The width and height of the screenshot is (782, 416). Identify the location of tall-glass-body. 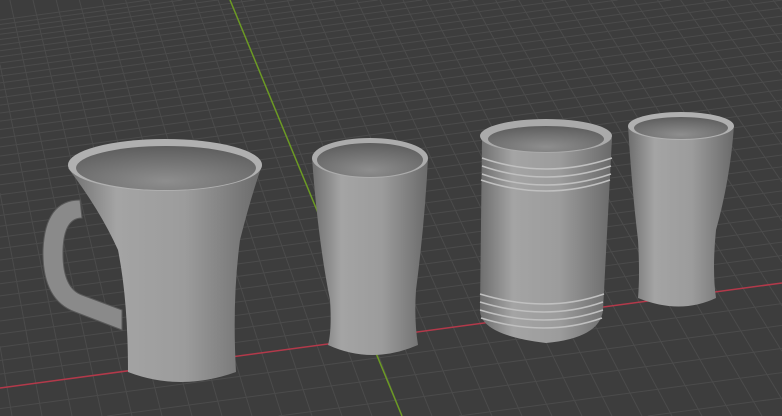
(370, 256).